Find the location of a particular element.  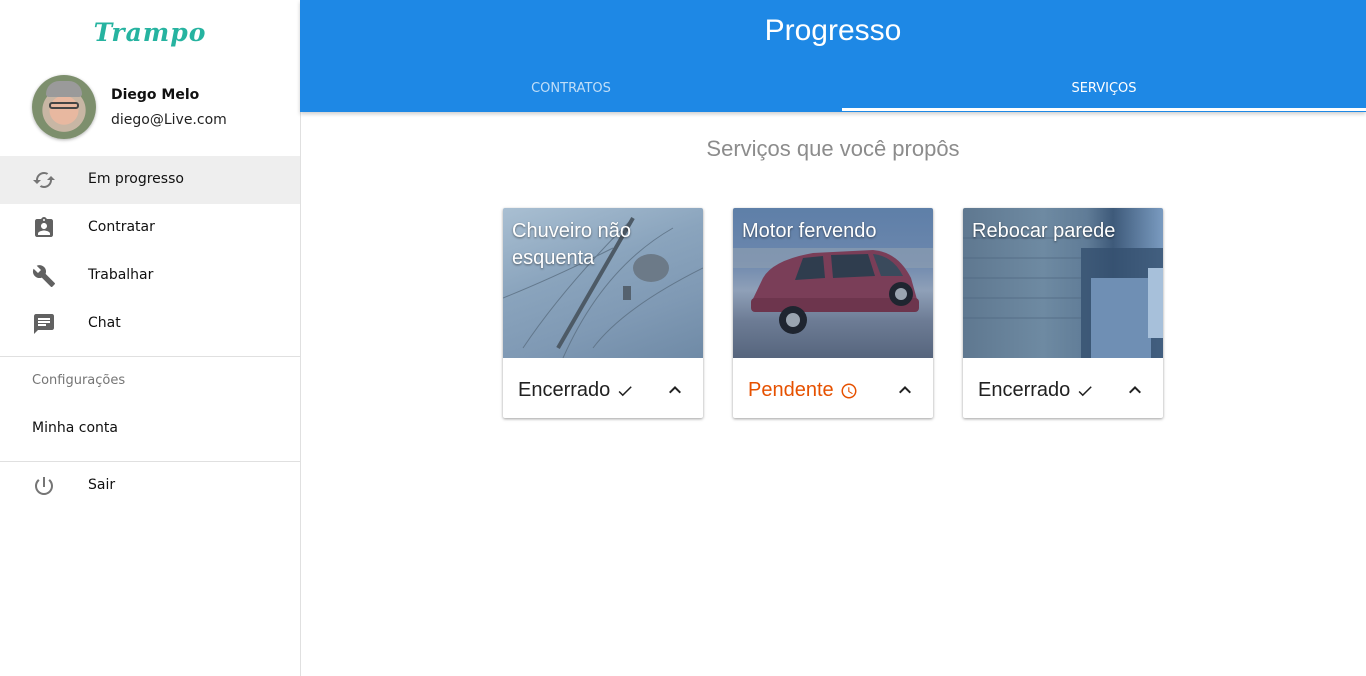

avatar-glasses is located at coordinates (64, 105).